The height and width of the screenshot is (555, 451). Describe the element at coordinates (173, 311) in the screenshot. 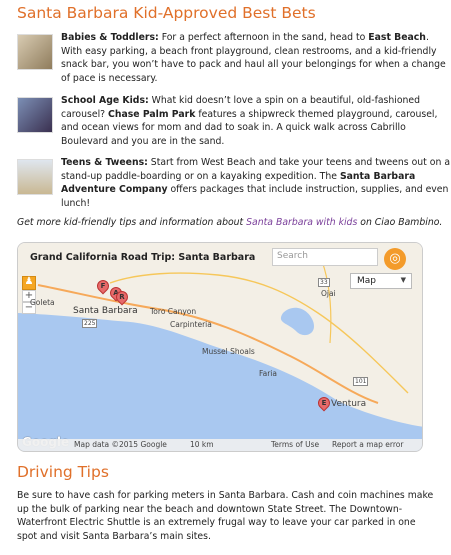

I see `place-label: Toro Canyon` at that location.